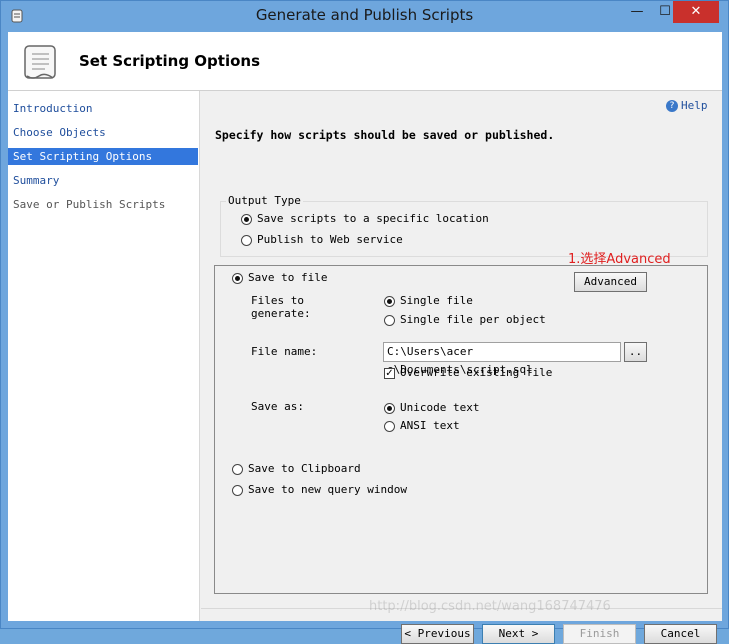 The width and height of the screenshot is (729, 644). I want to click on radio-single-file-per-object: Single file per object, so click(465, 319).